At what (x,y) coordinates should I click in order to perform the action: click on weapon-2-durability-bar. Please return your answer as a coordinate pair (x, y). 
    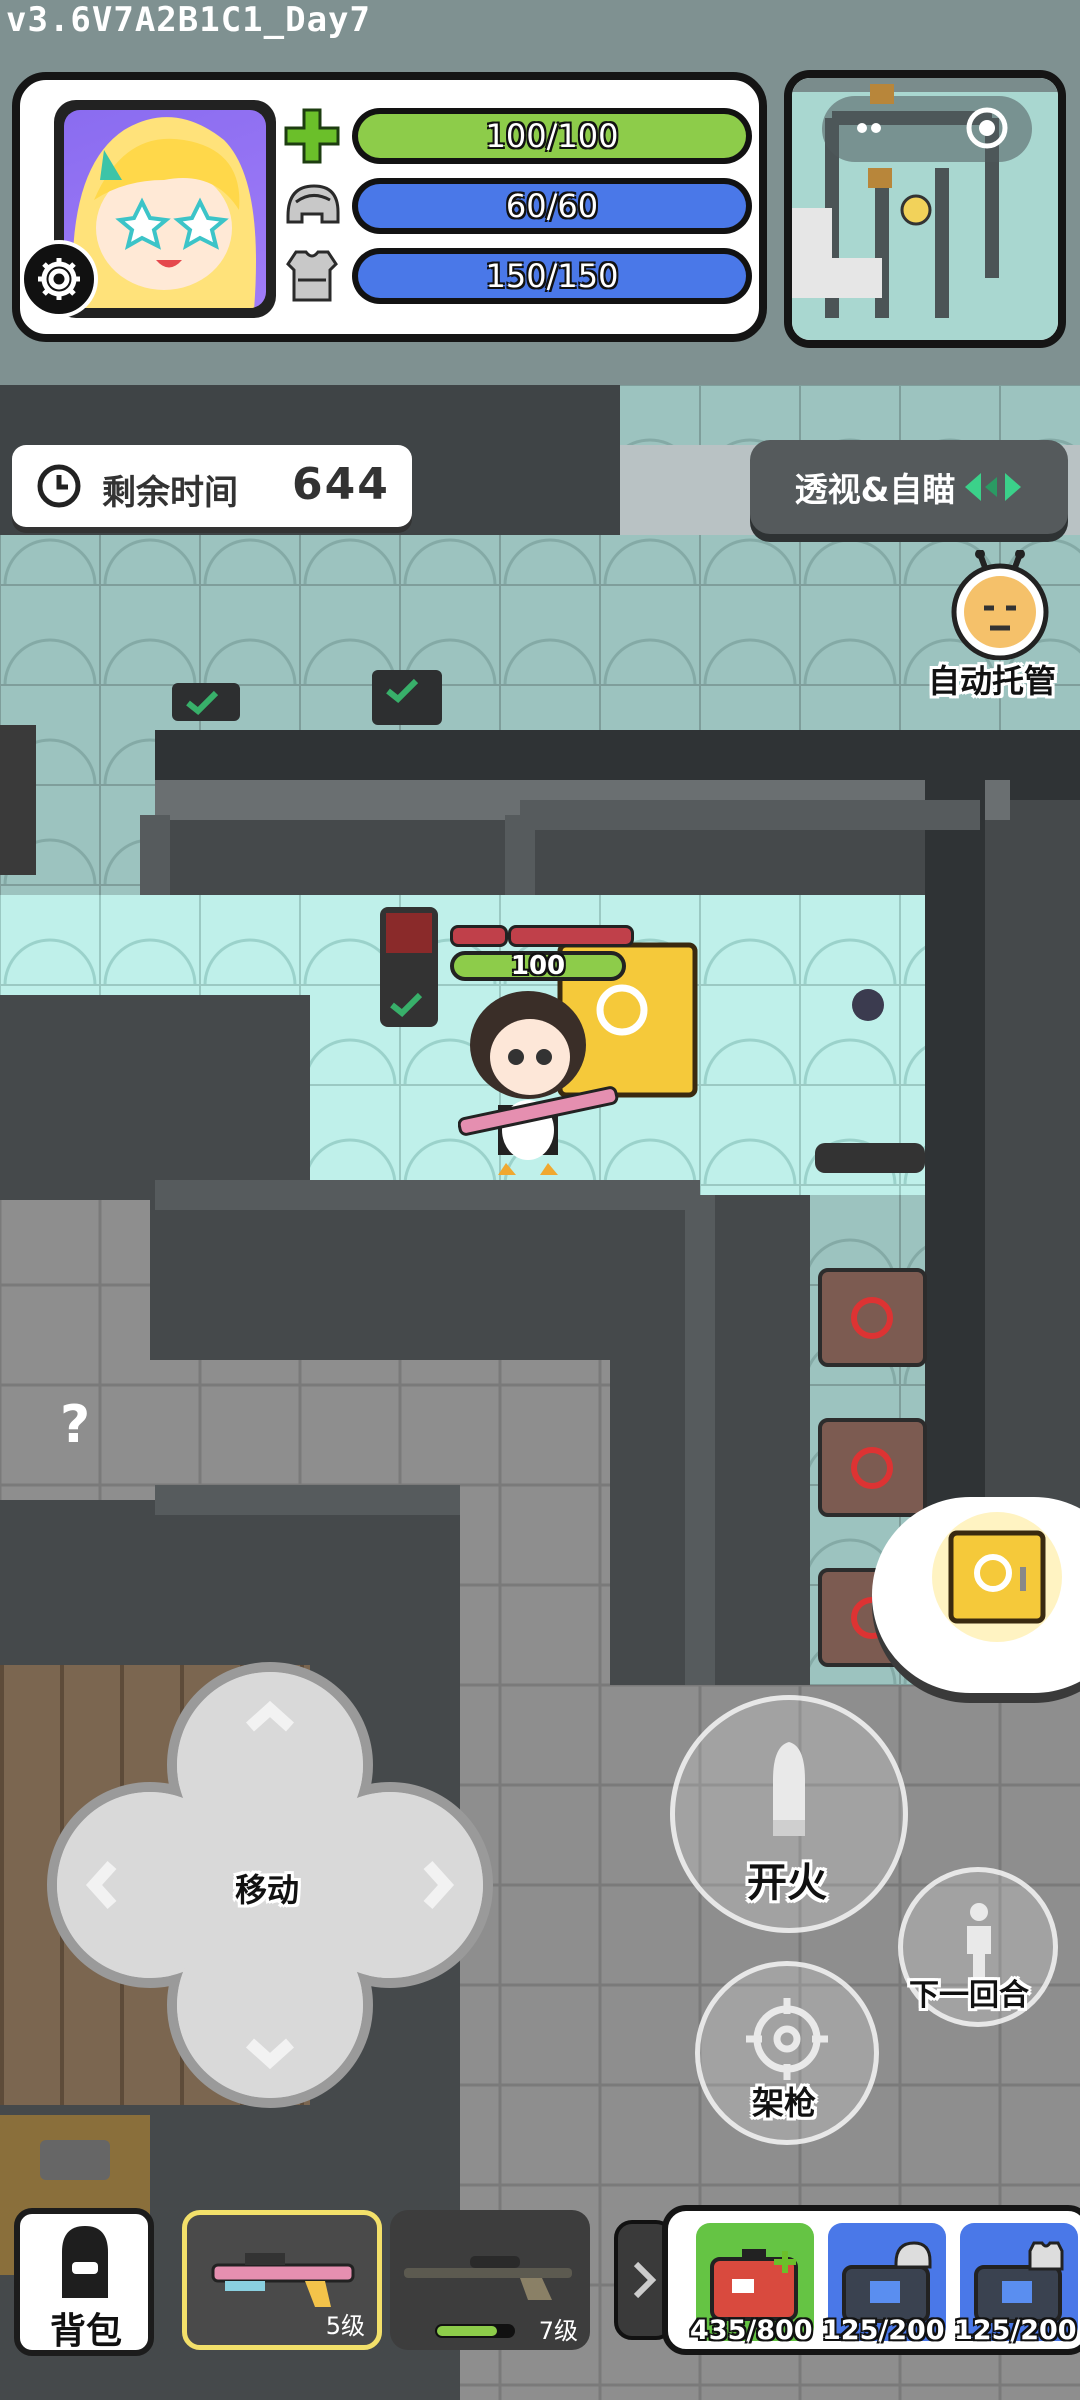
    Looking at the image, I should click on (475, 2331).